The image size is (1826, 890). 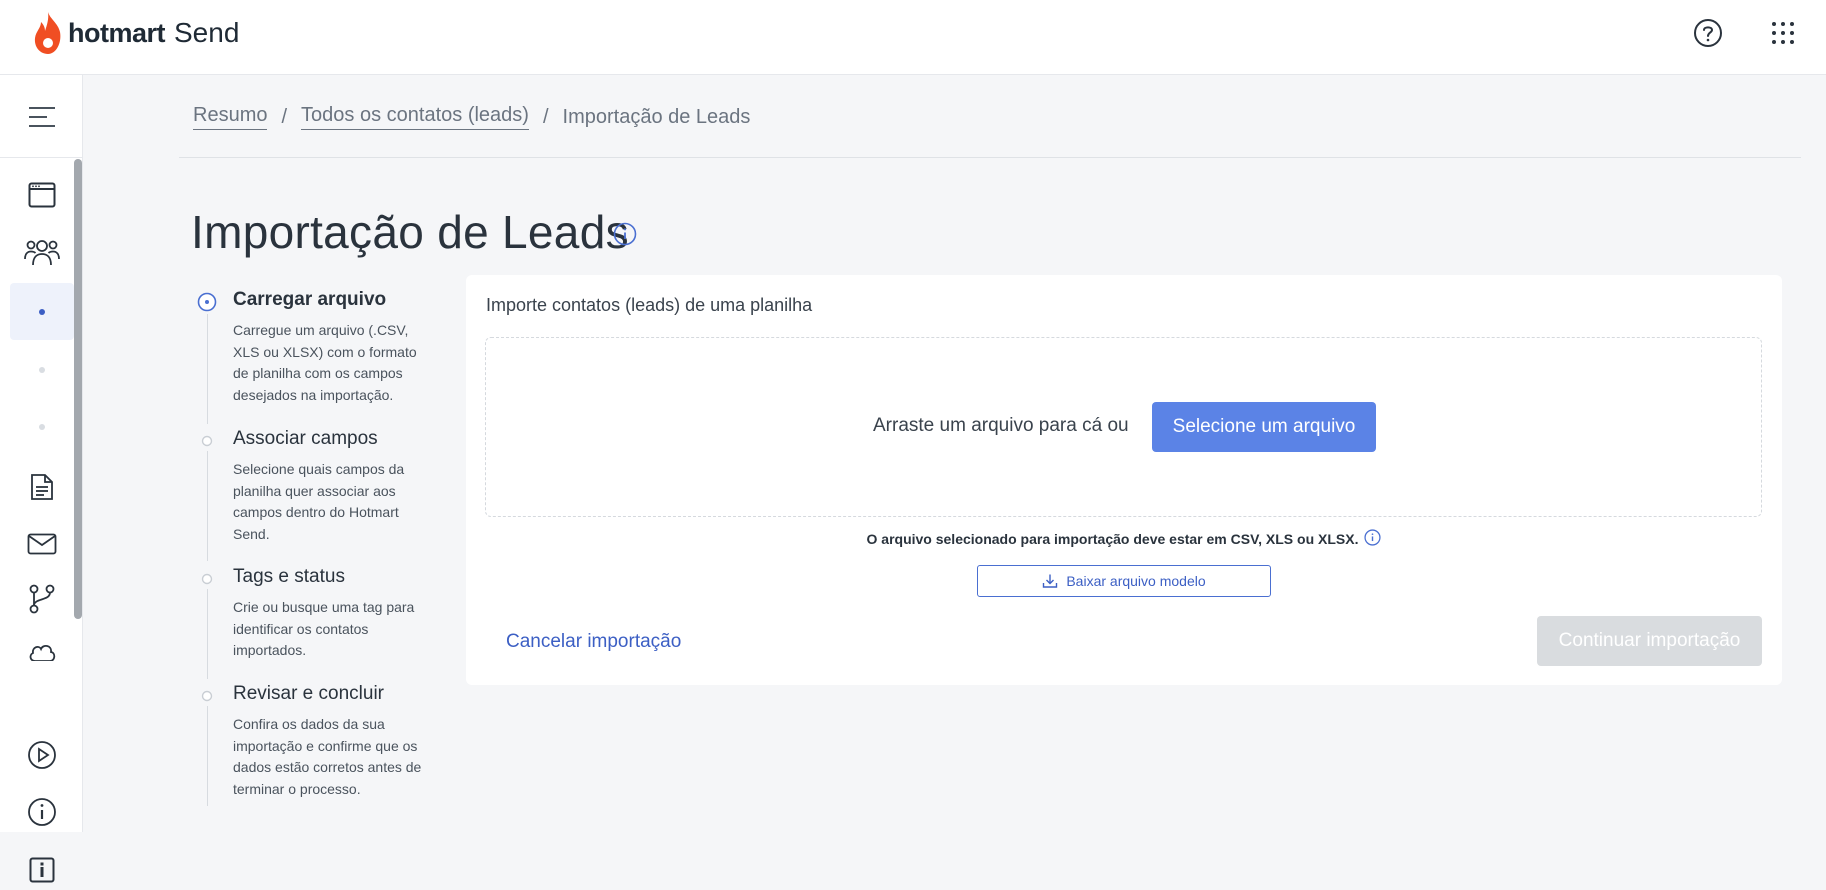 What do you see at coordinates (625, 236) in the screenshot?
I see `title-info-icon` at bounding box center [625, 236].